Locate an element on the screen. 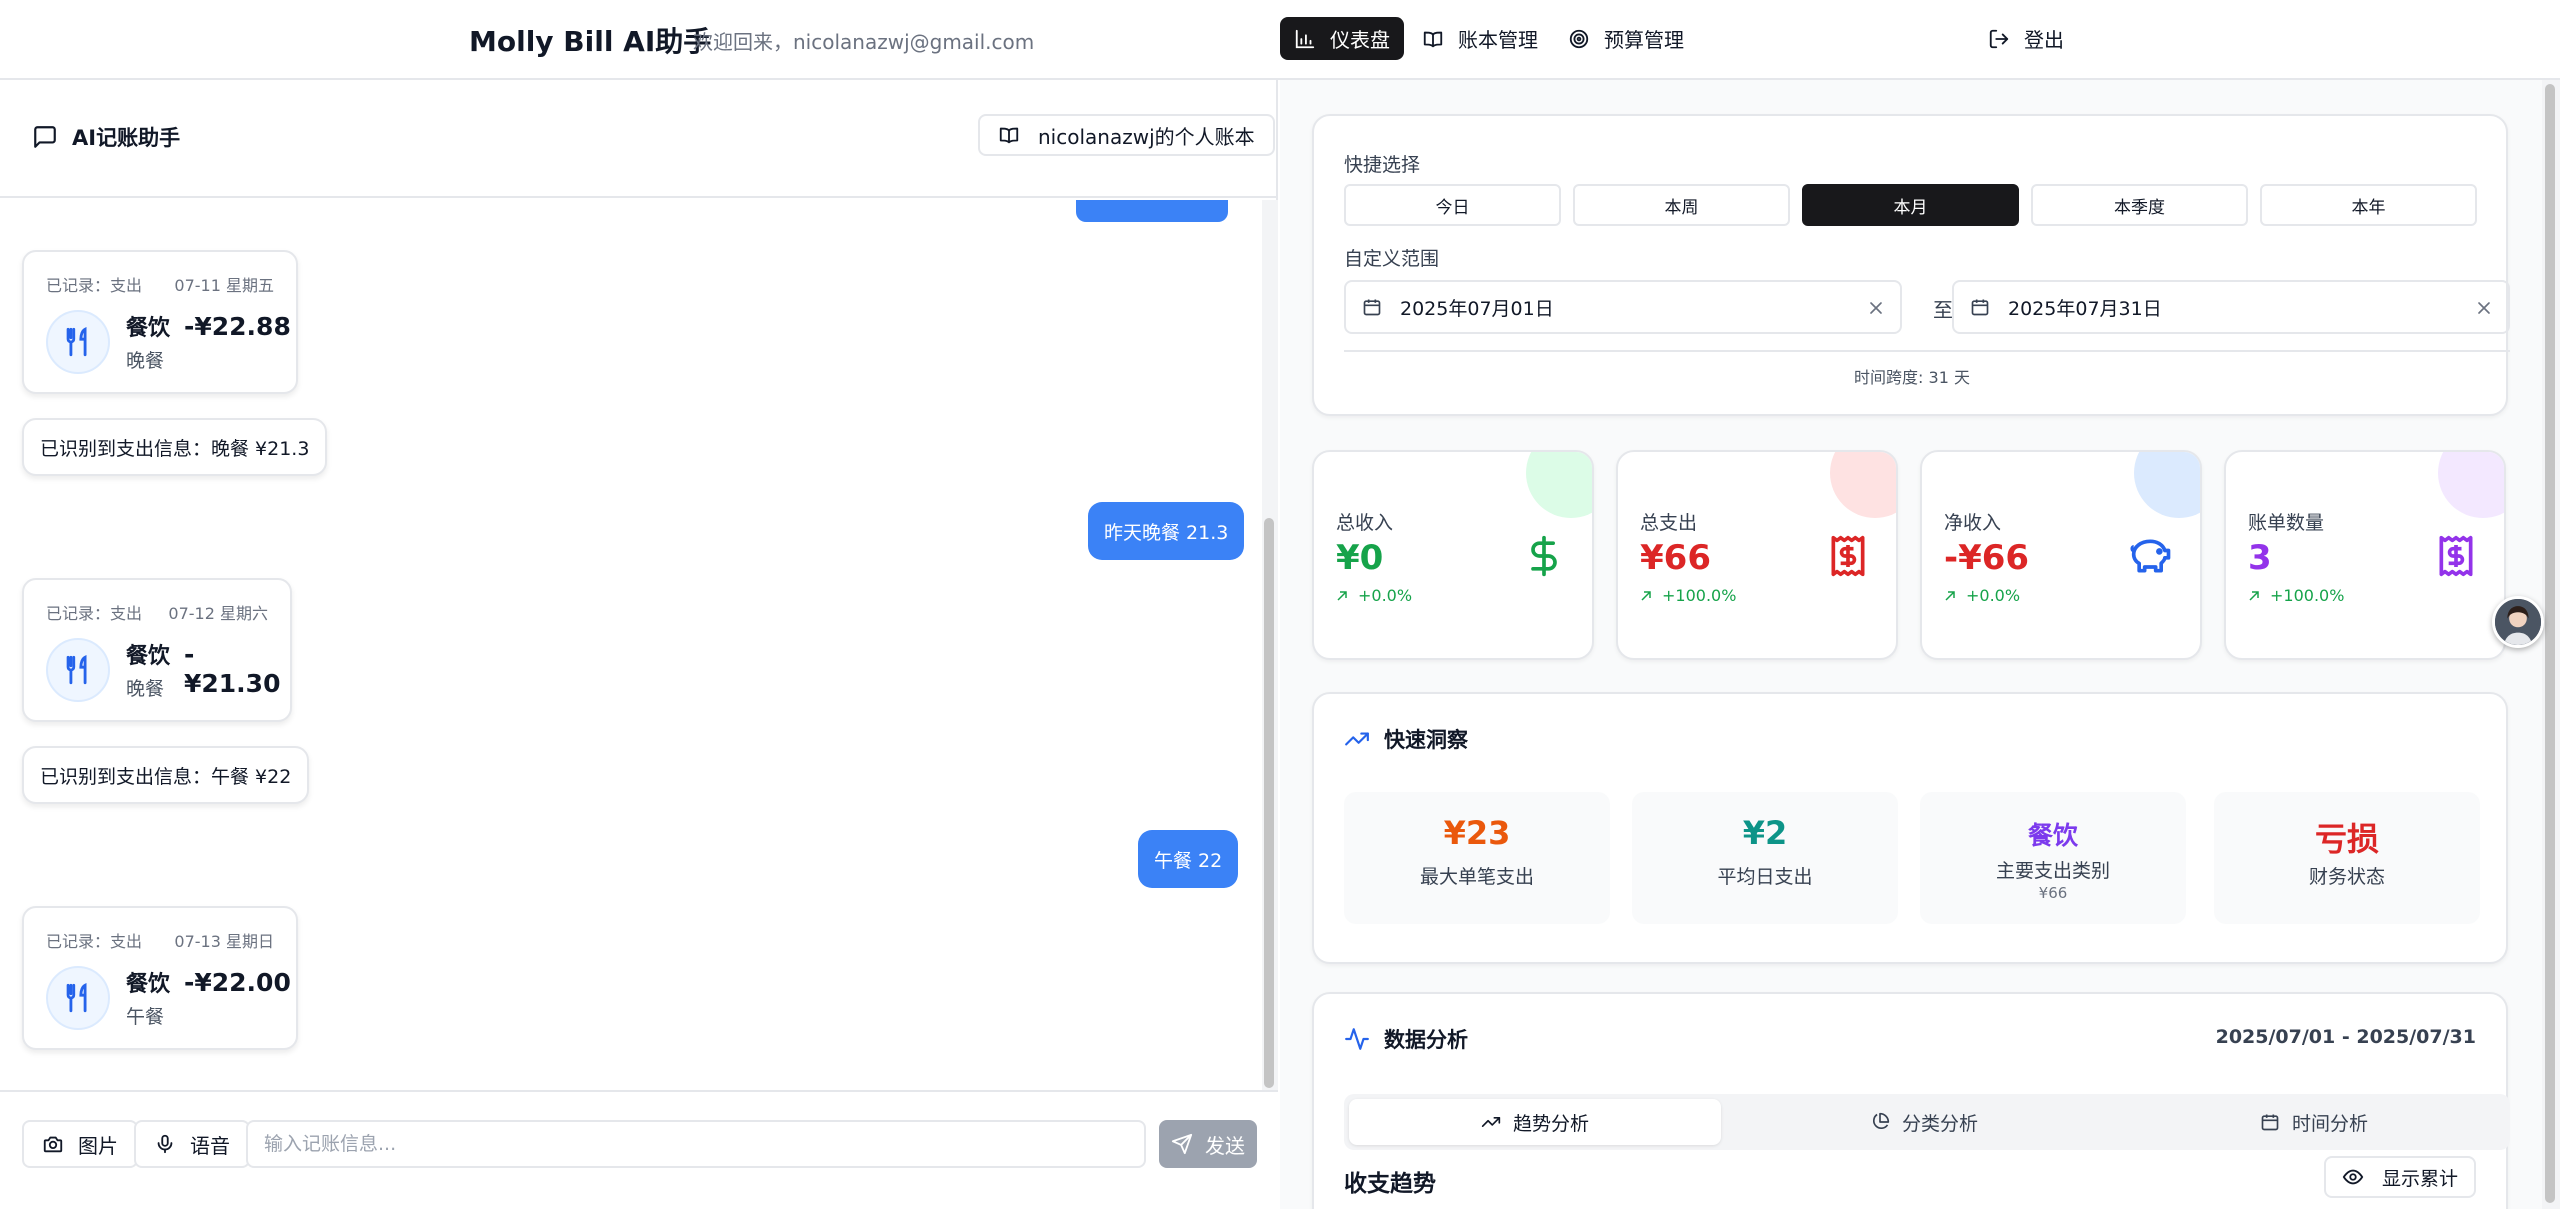 This screenshot has height=1209, width=2560. chat-scrollbar is located at coordinates (1270, 645).